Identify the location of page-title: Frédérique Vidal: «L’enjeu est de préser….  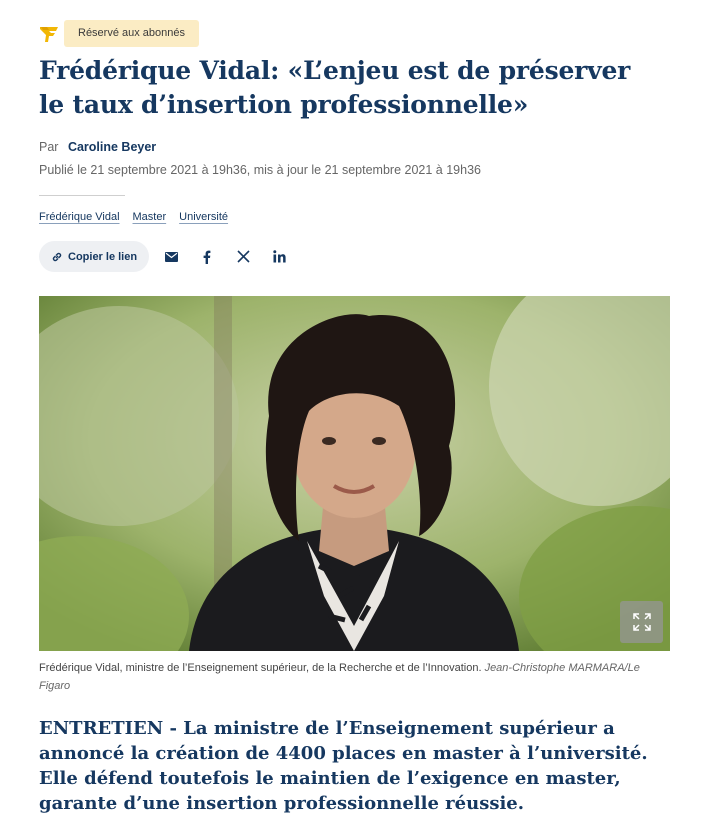
(339, 88).